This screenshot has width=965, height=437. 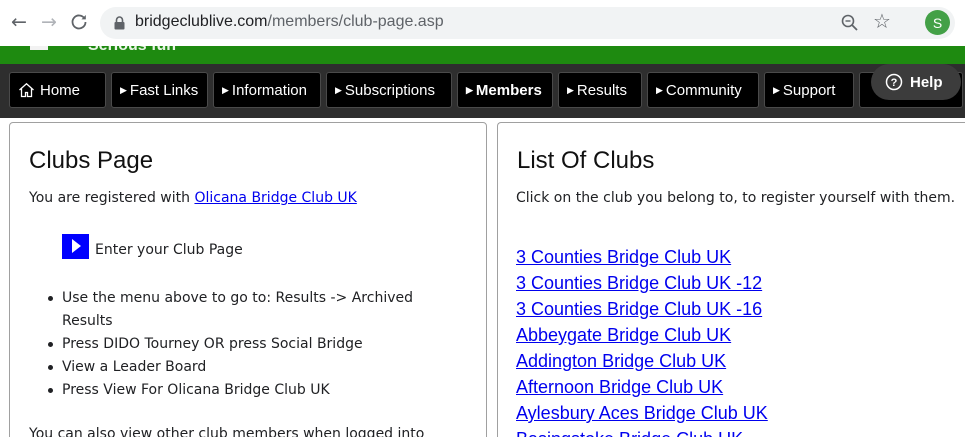 I want to click on nav-results-label: Results, so click(x=601, y=90).